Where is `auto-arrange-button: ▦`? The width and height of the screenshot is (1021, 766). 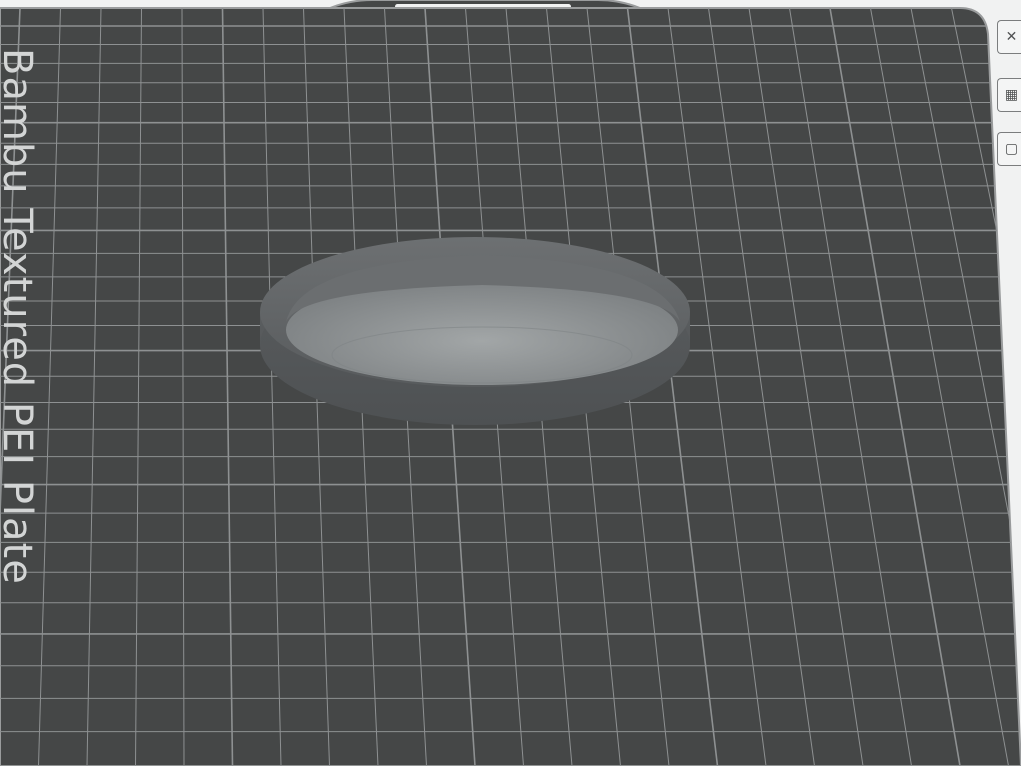
auto-arrange-button: ▦ is located at coordinates (1009, 95).